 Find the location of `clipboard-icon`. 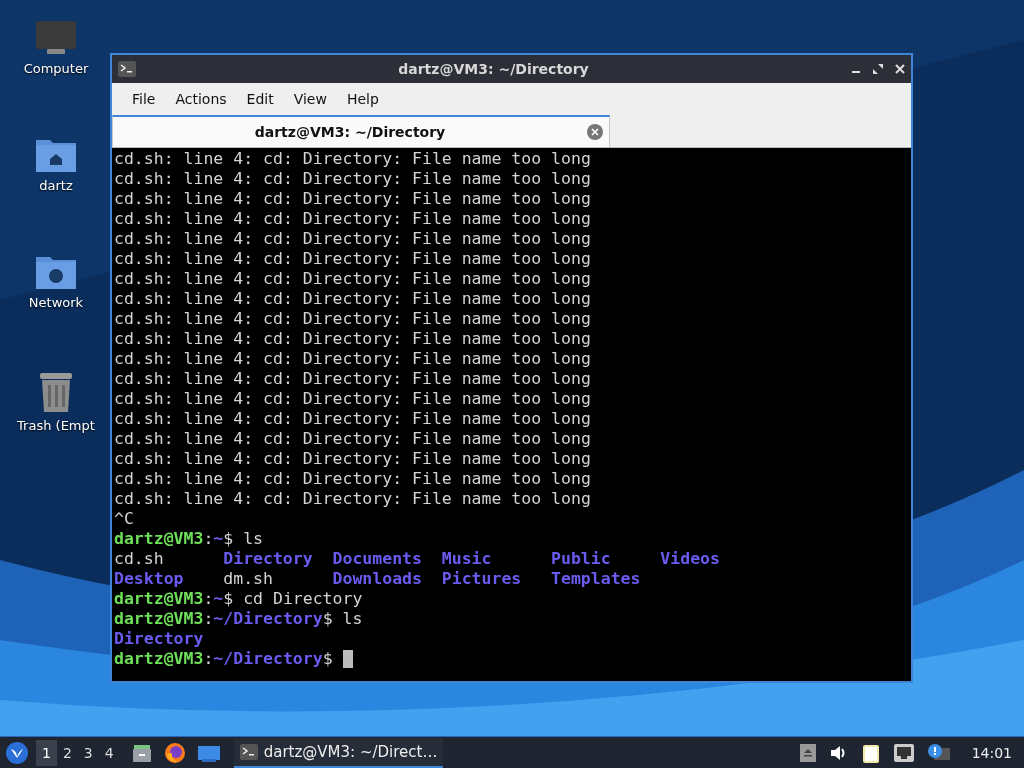

clipboard-icon is located at coordinates (870, 752).